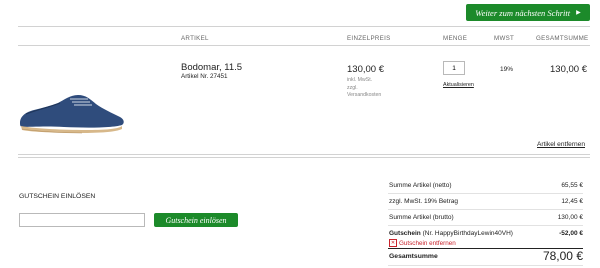  What do you see at coordinates (504, 38) in the screenshot?
I see `header-vat: MWST` at bounding box center [504, 38].